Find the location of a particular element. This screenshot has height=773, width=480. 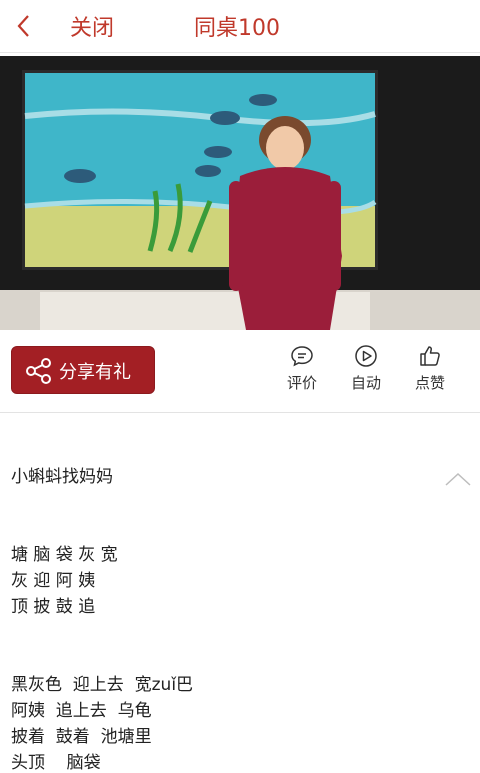

like-label: 点赞 is located at coordinates (429, 383).